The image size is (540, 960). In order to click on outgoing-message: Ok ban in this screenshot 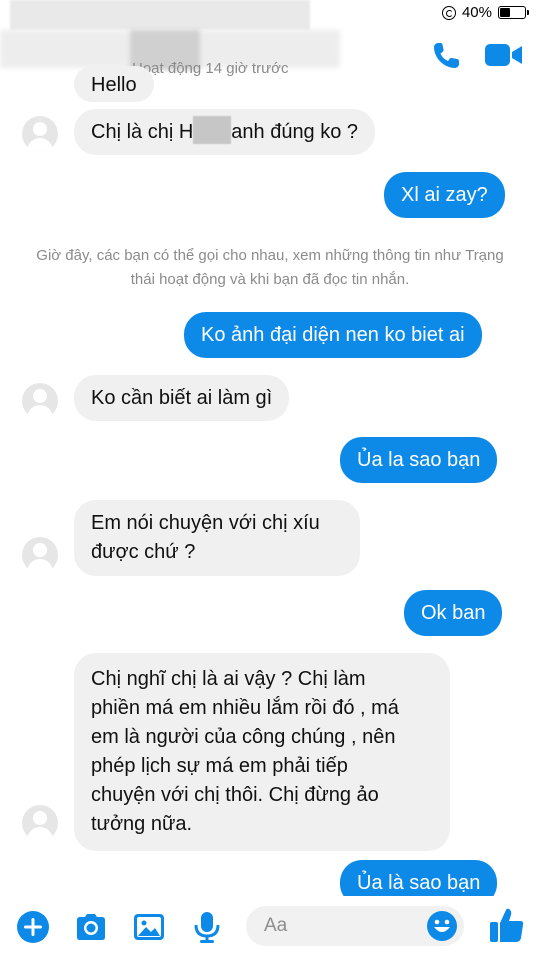, I will do `click(453, 613)`.